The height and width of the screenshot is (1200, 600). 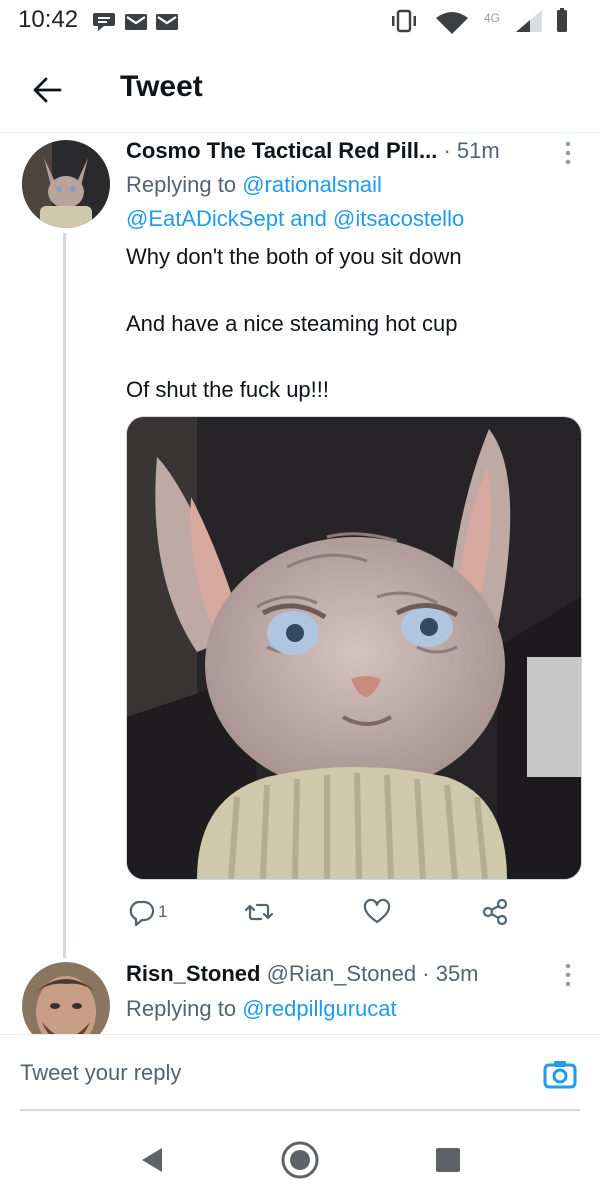 I want to click on reply-compose-bar: Tweet your reply, so click(x=300, y=1072).